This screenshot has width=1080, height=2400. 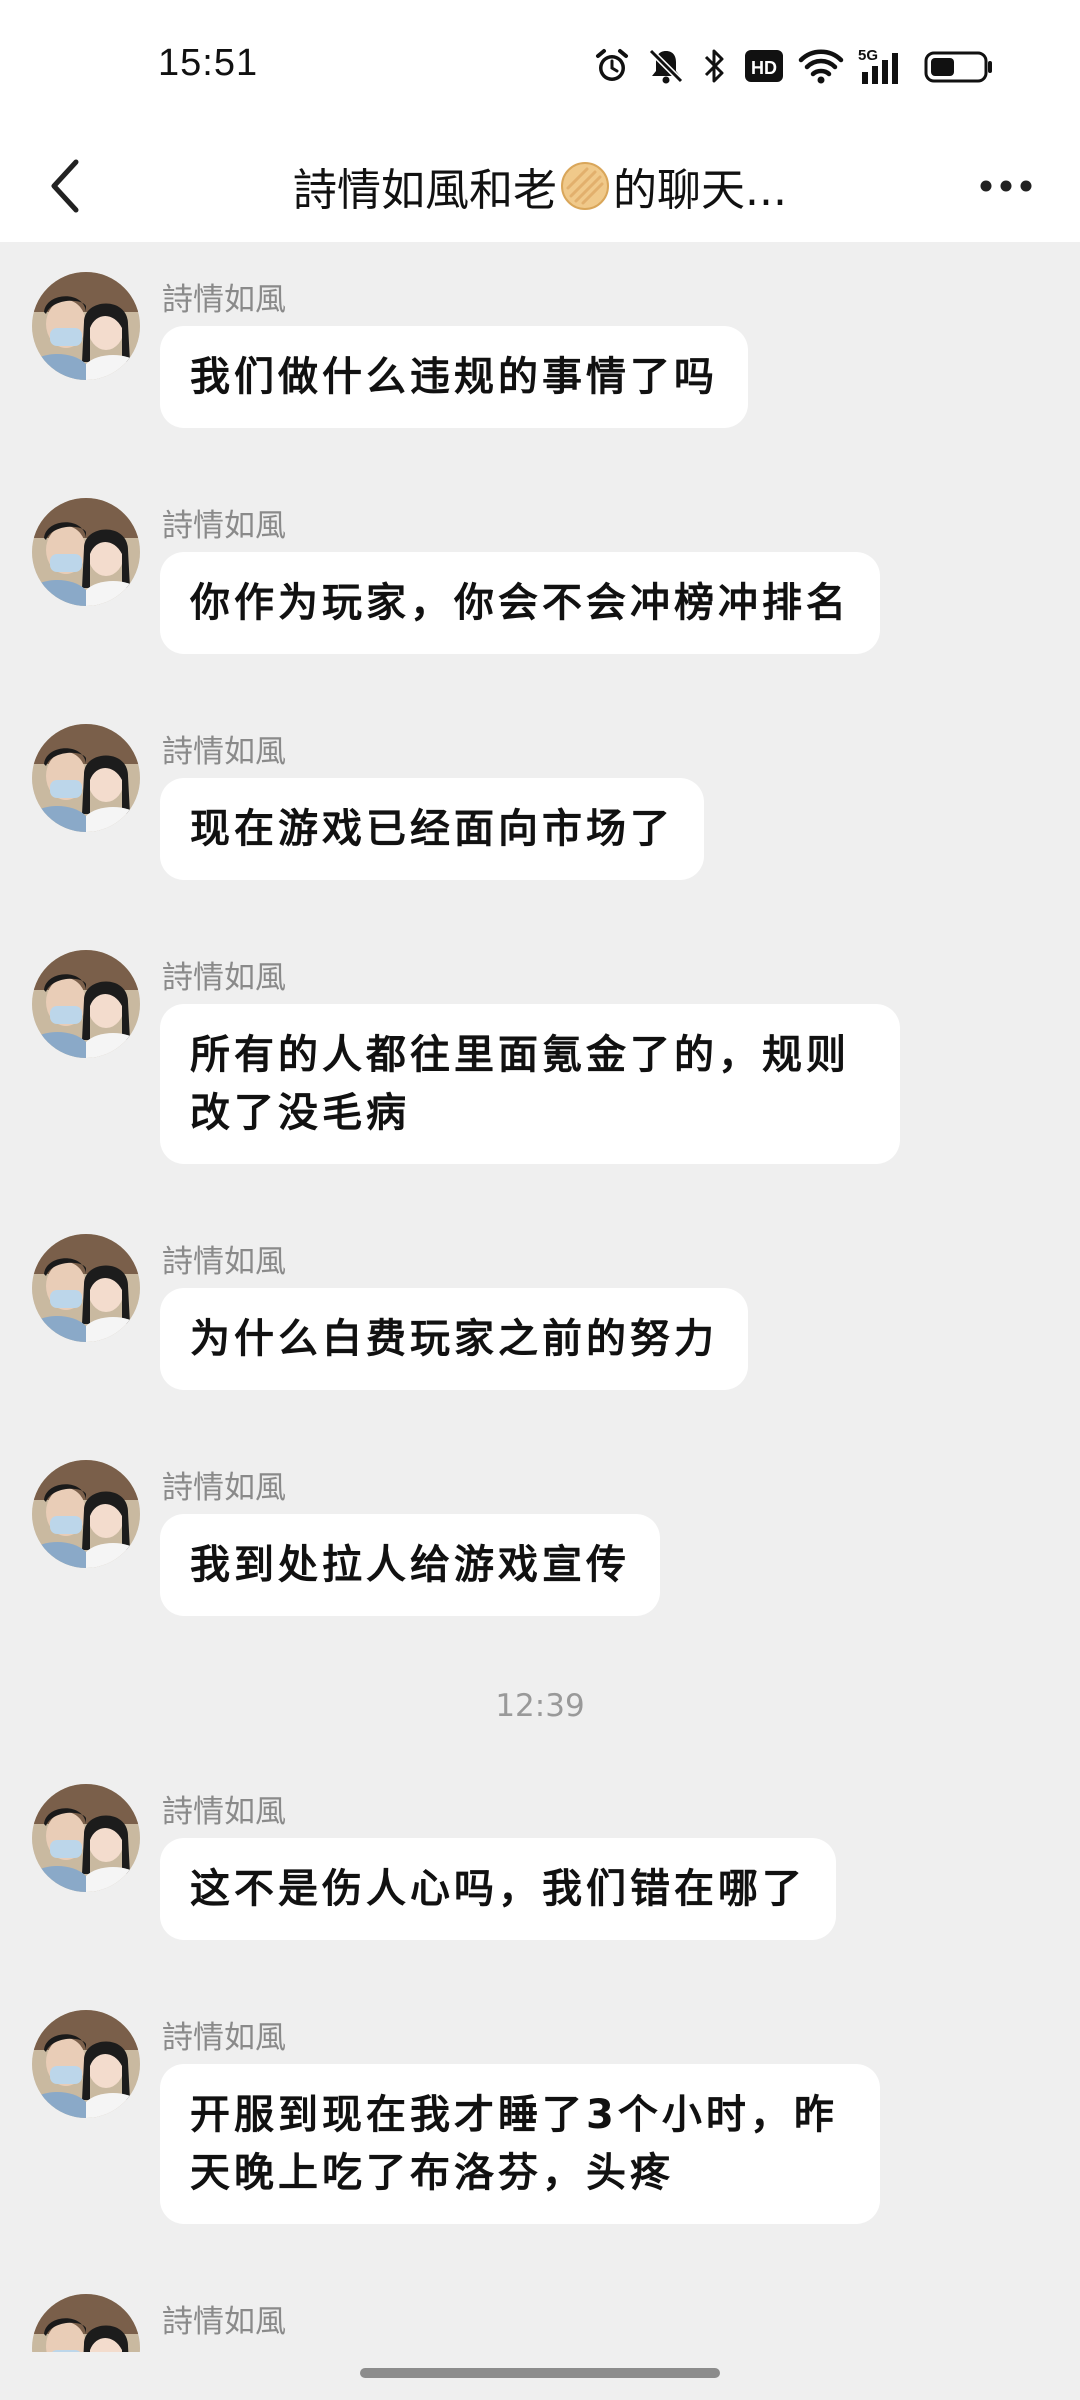 I want to click on message-bubble: 你作为玩家，你会不会冲榜冲排名, so click(x=520, y=603).